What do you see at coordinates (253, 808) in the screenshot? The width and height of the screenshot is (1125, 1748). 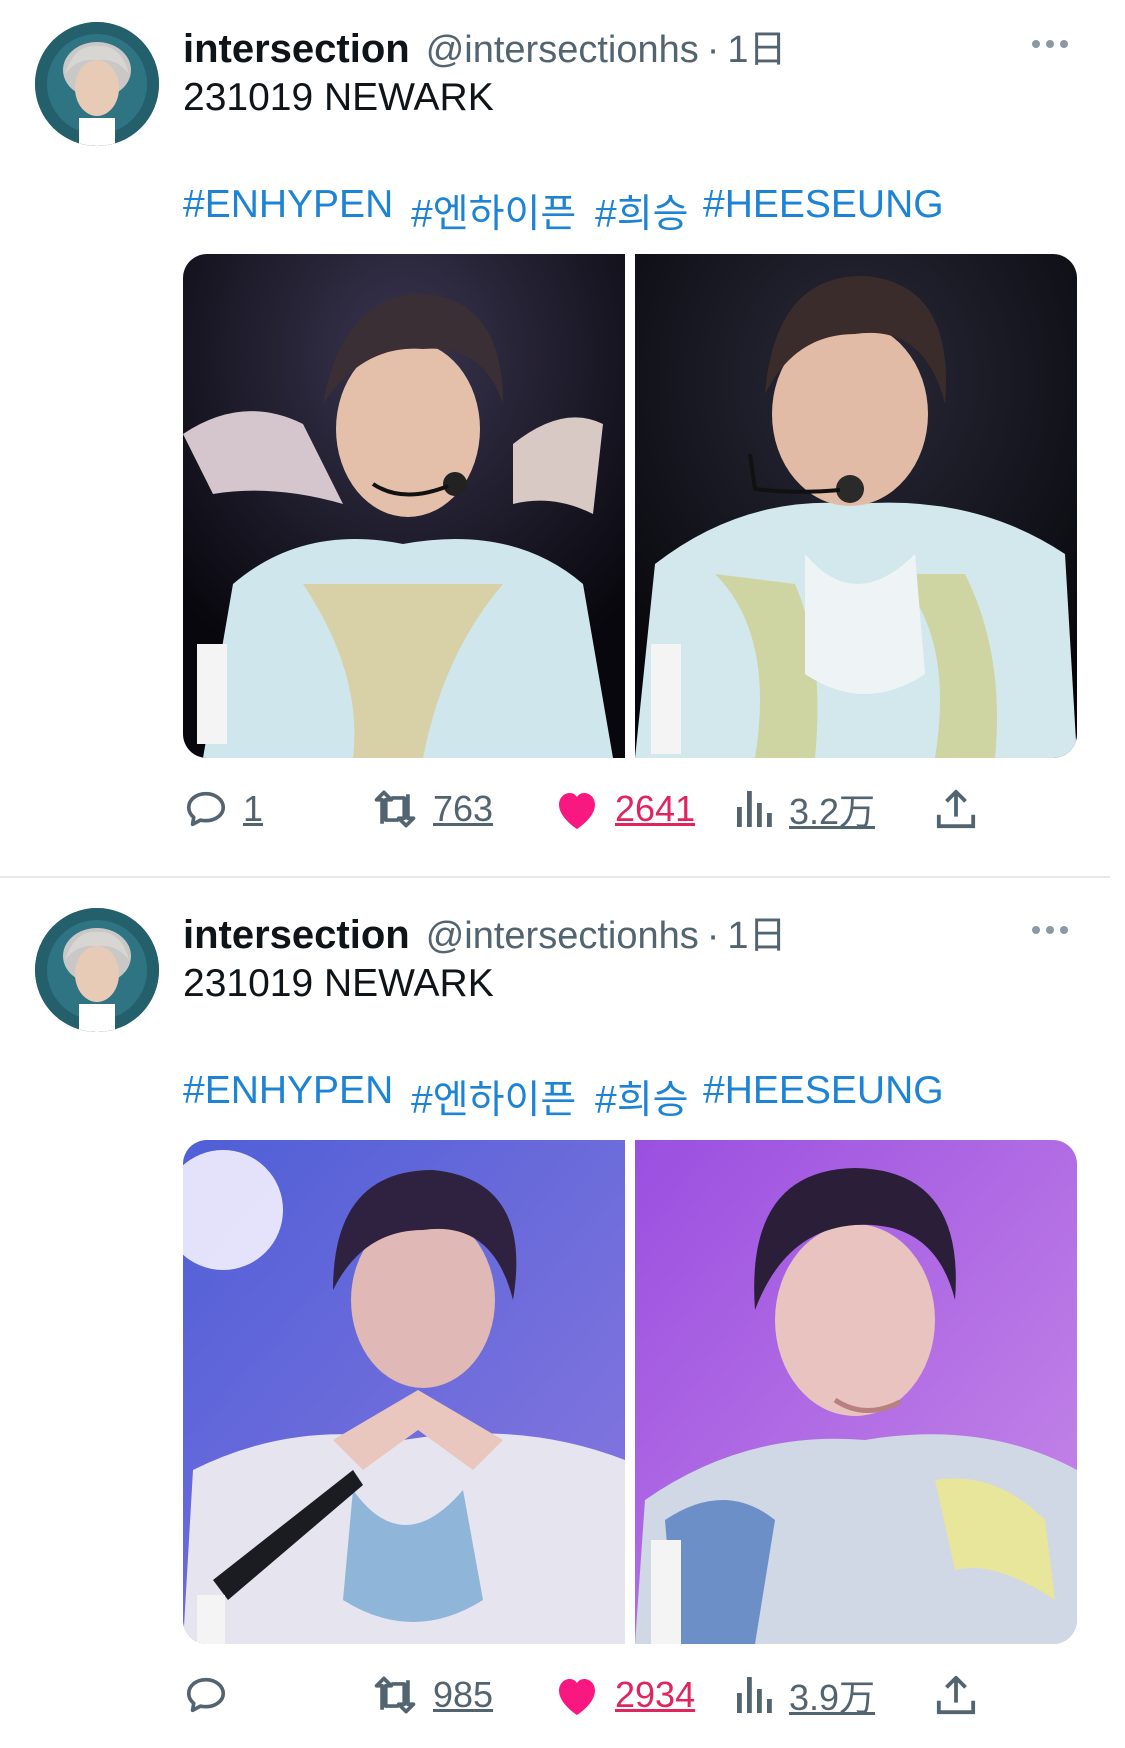 I see `reply-count: 1` at bounding box center [253, 808].